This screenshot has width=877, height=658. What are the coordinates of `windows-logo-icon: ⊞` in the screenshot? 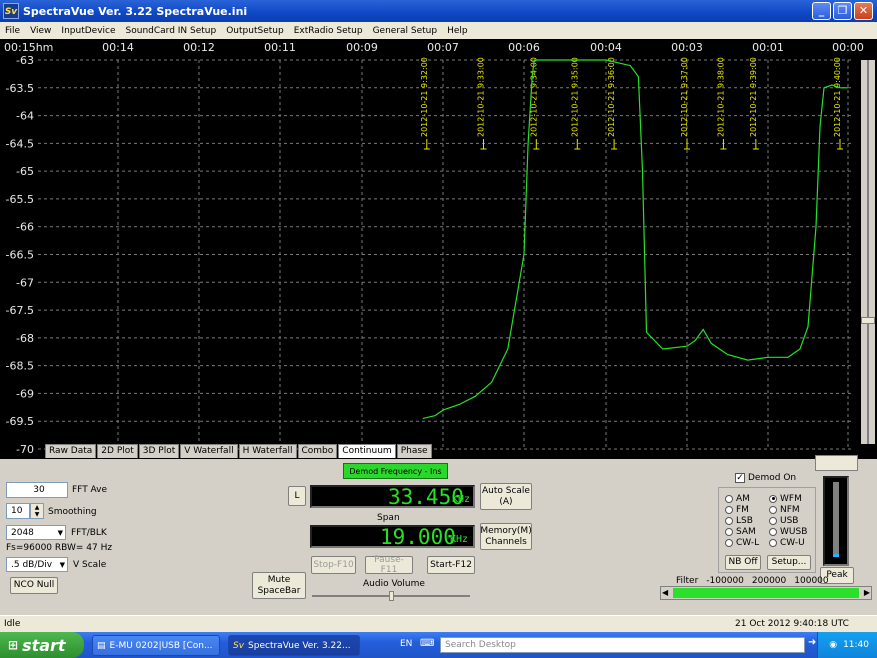 It's located at (13, 645).